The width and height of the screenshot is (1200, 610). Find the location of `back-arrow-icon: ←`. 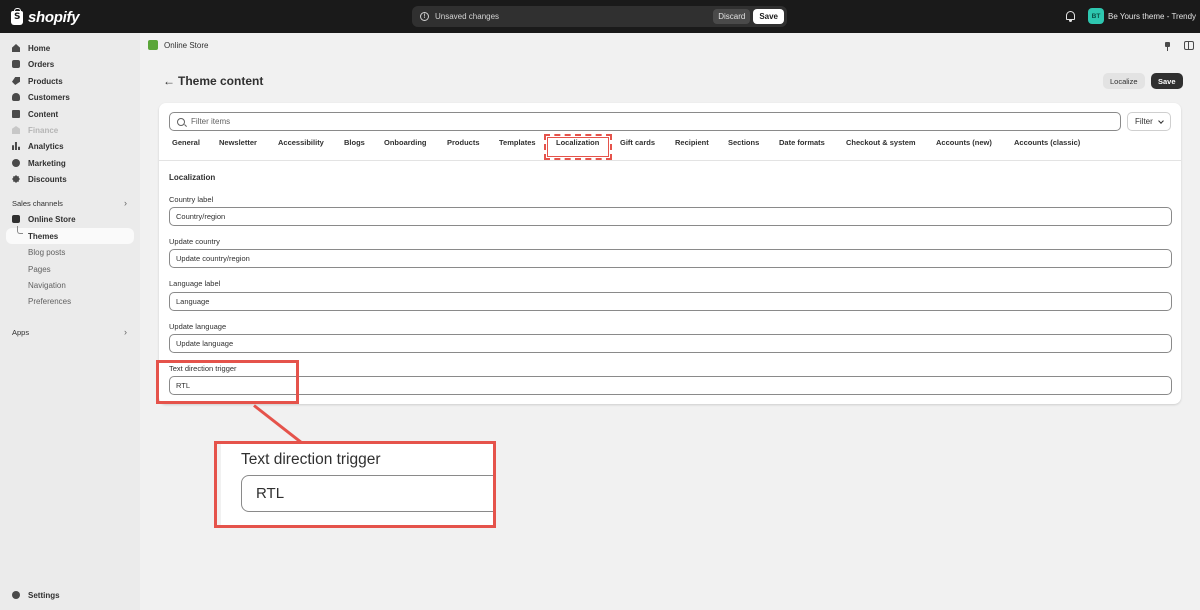

back-arrow-icon: ← is located at coordinates (169, 81).